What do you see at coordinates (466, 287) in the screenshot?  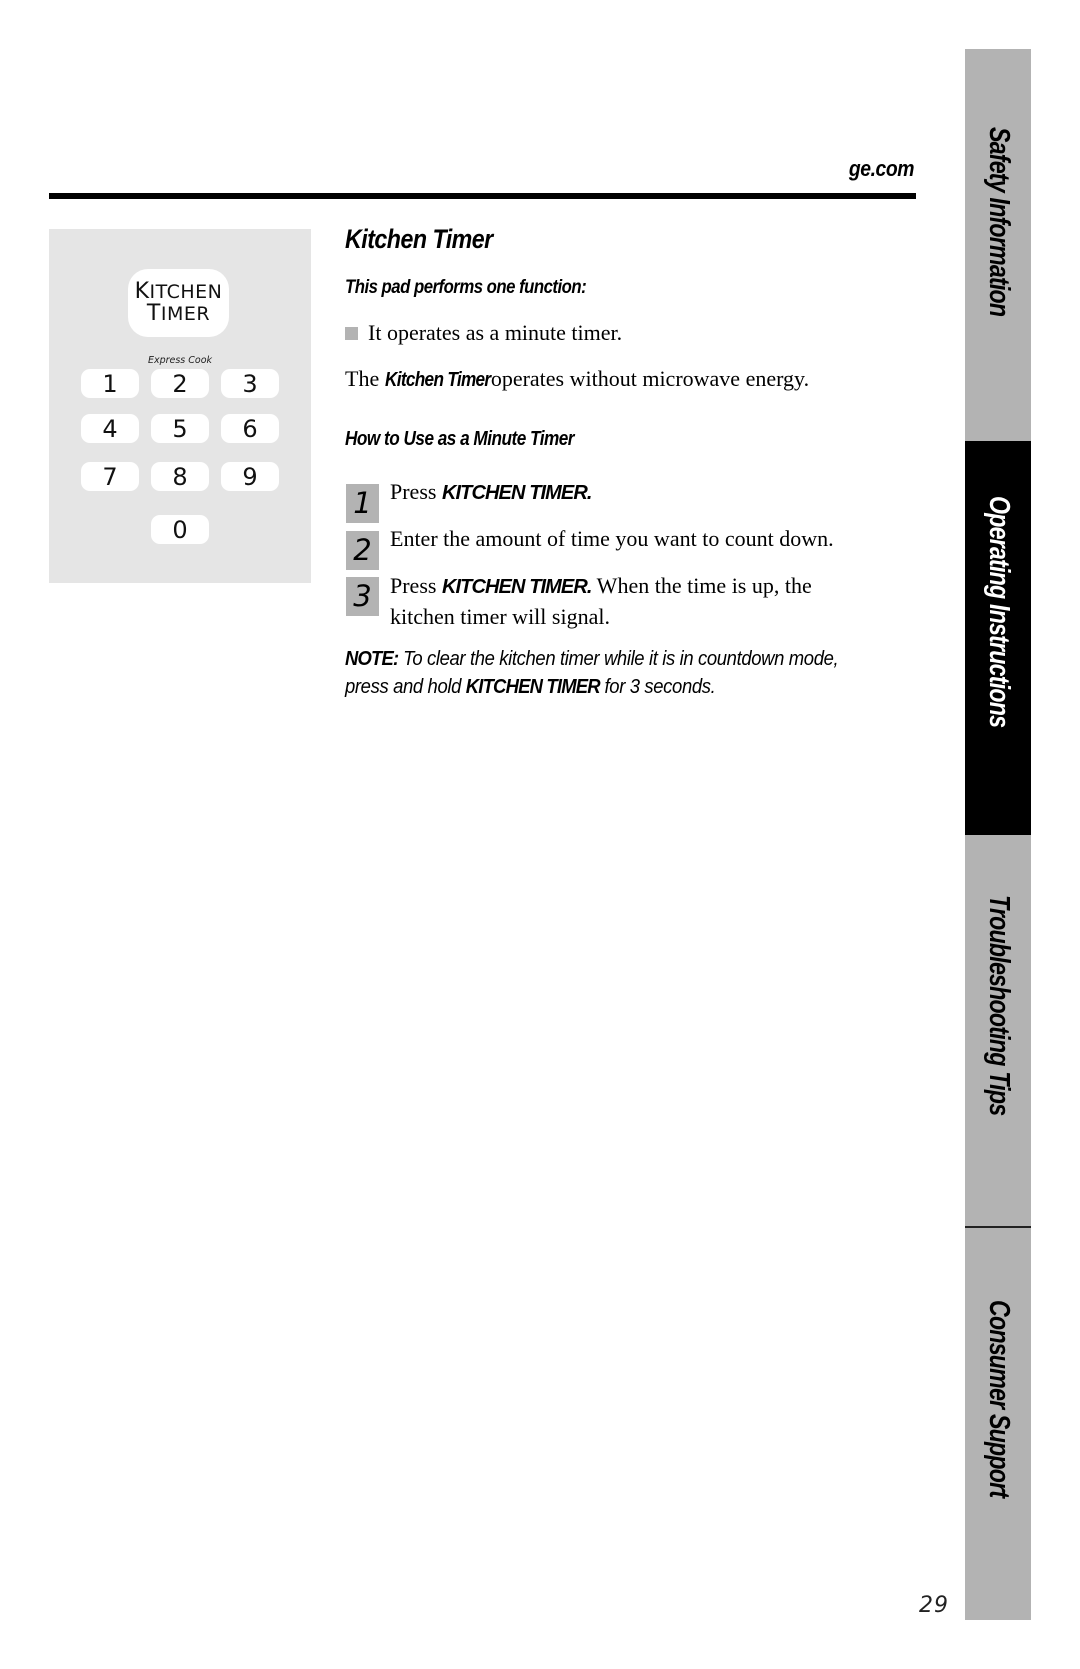 I see `section-subtitle: This pad performs one function:` at bounding box center [466, 287].